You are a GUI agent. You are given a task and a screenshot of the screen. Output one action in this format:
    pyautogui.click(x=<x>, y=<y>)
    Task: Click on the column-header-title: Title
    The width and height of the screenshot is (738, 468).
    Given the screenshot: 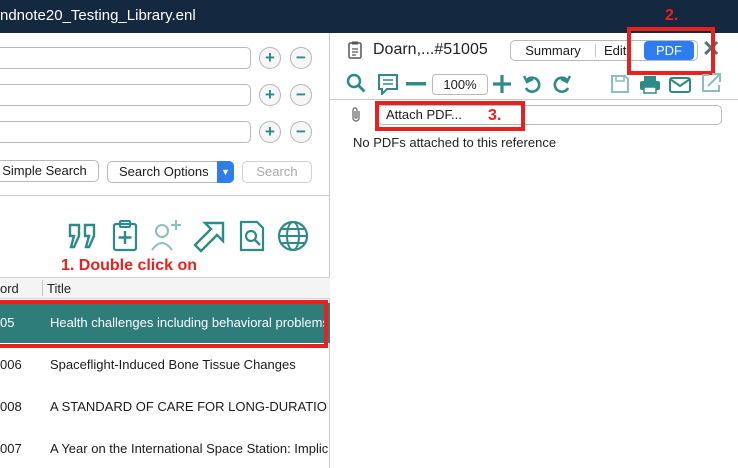 What is the action you would take?
    pyautogui.click(x=59, y=288)
    